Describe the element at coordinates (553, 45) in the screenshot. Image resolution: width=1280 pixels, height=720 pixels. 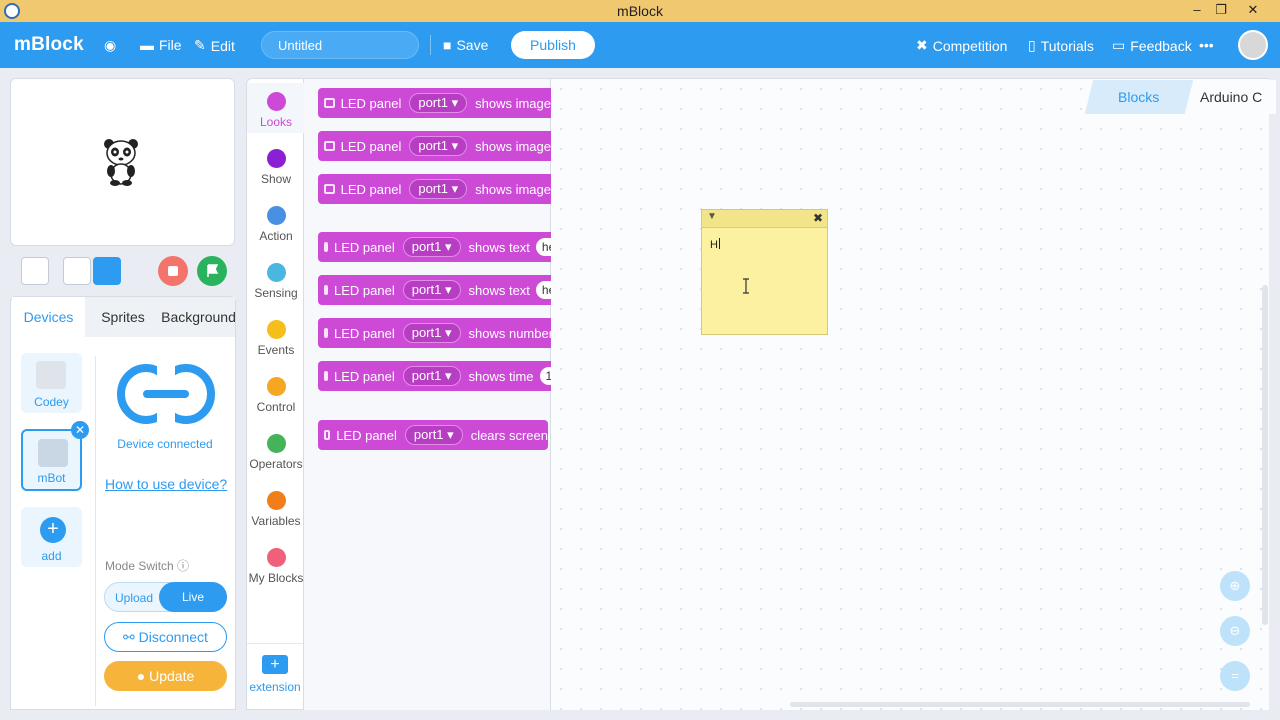
I see `publish-button: Publish` at that location.